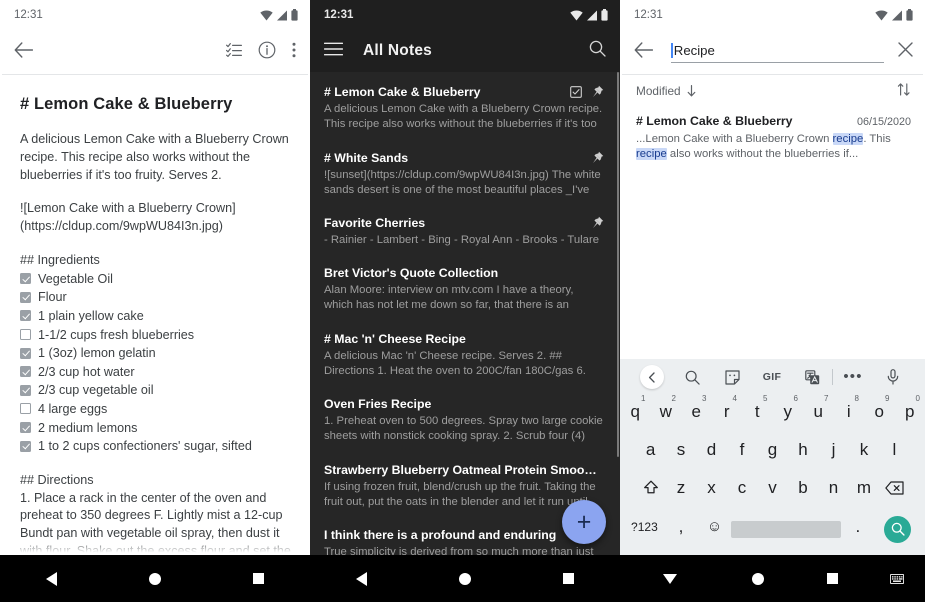  Describe the element at coordinates (893, 377) in the screenshot. I see `keyboard-mic-button` at that location.